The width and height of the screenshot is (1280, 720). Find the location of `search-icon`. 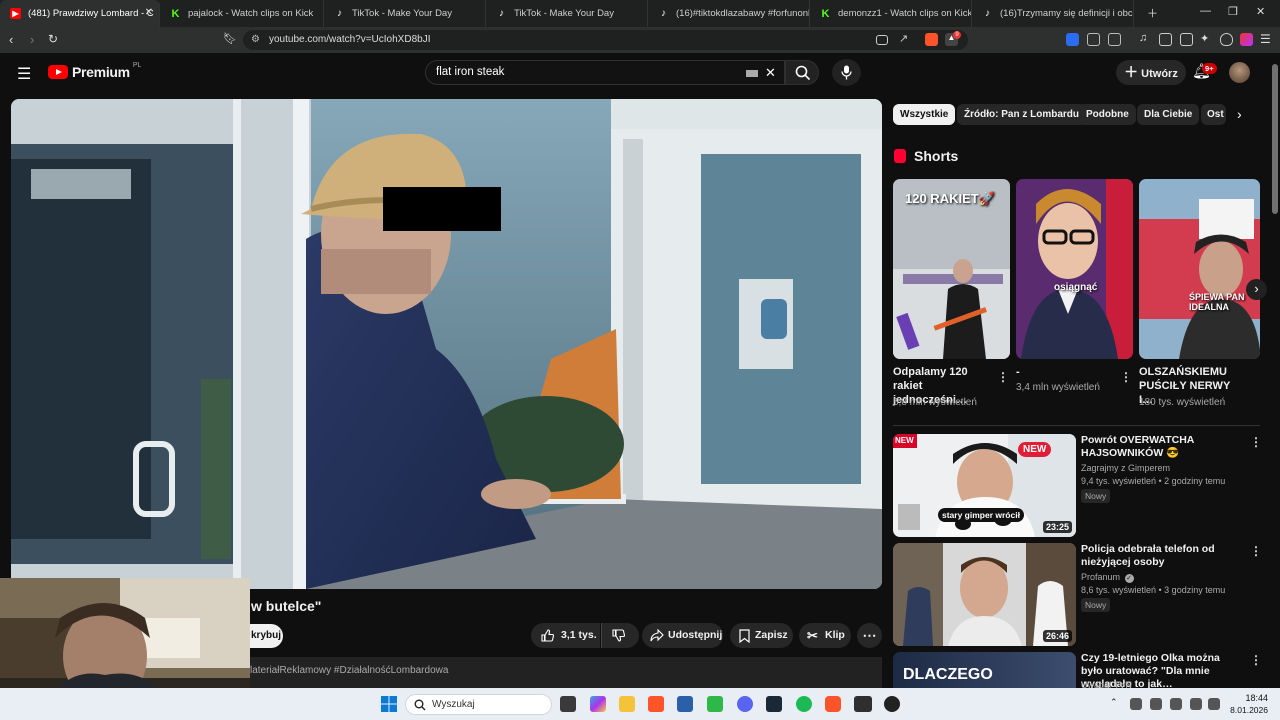

search-icon is located at coordinates (803, 73).